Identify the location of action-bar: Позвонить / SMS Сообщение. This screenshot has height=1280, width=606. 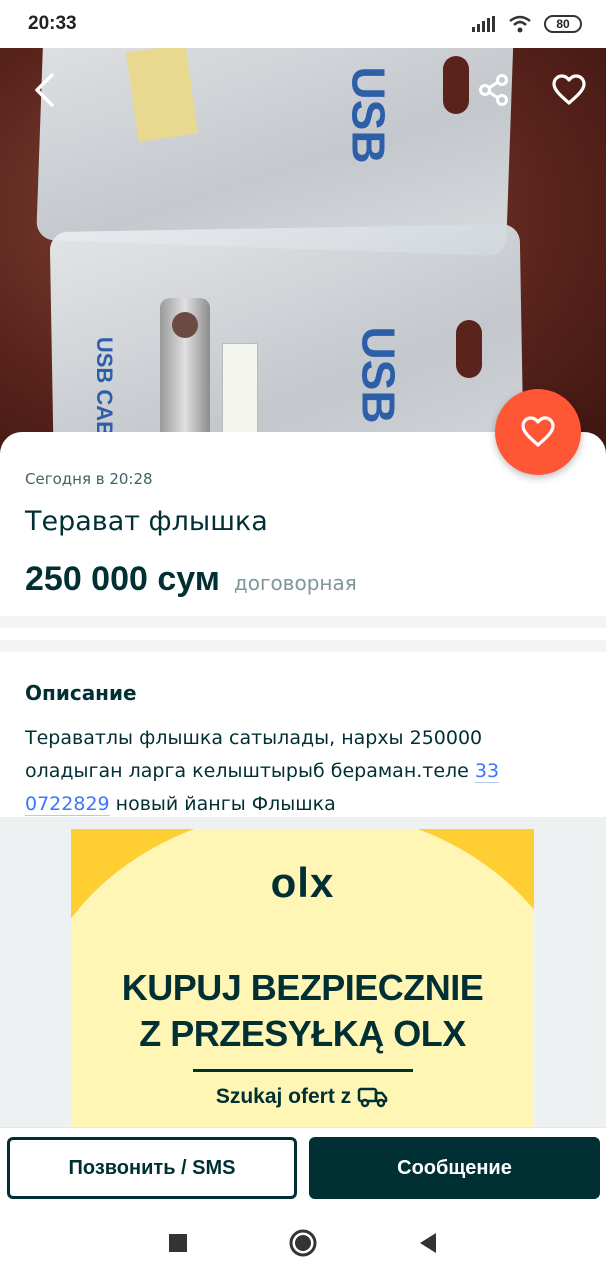
(303, 1167).